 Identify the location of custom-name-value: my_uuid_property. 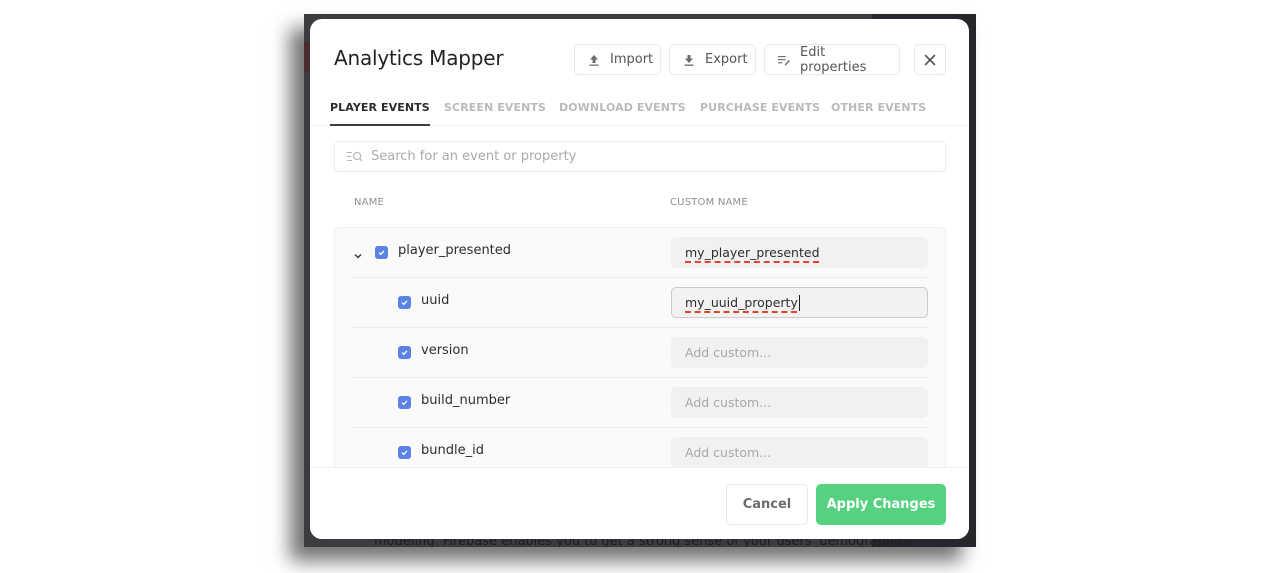
(741, 302).